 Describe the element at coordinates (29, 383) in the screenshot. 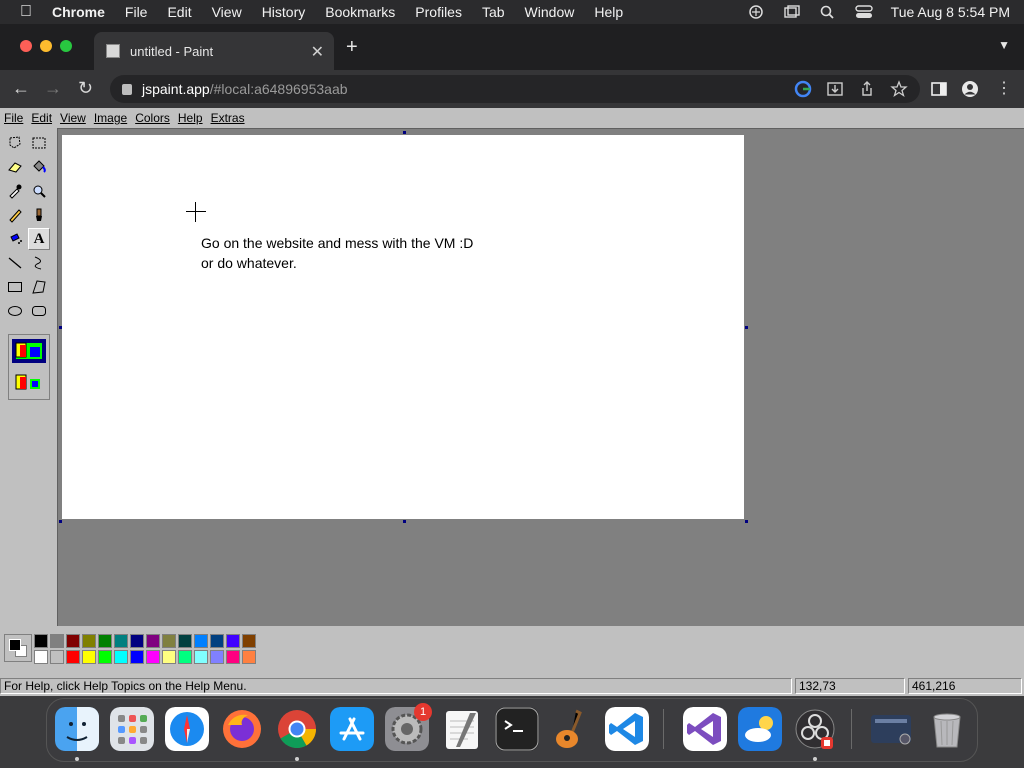

I see `transparent-background-icon` at that location.